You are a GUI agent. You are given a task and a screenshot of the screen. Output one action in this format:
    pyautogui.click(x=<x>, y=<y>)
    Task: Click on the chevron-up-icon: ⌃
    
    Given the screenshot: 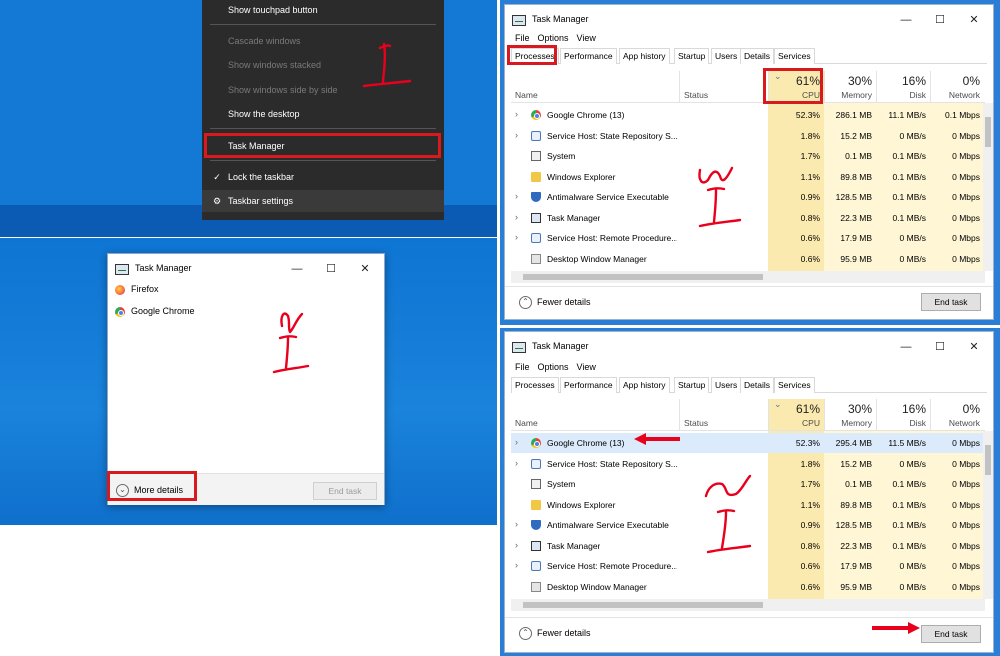 What is the action you would take?
    pyautogui.click(x=525, y=633)
    